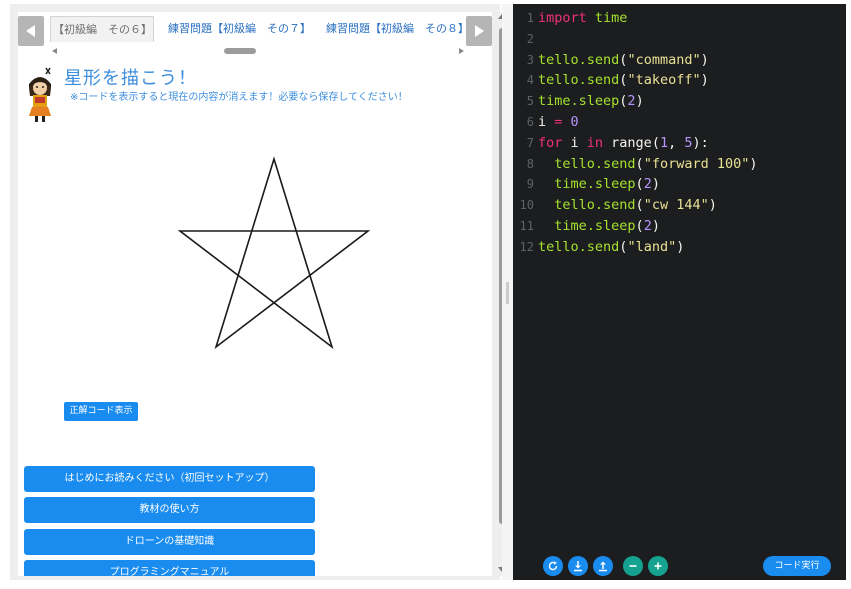  What do you see at coordinates (676, 205) in the screenshot?
I see `code-token: "cw 144"` at bounding box center [676, 205].